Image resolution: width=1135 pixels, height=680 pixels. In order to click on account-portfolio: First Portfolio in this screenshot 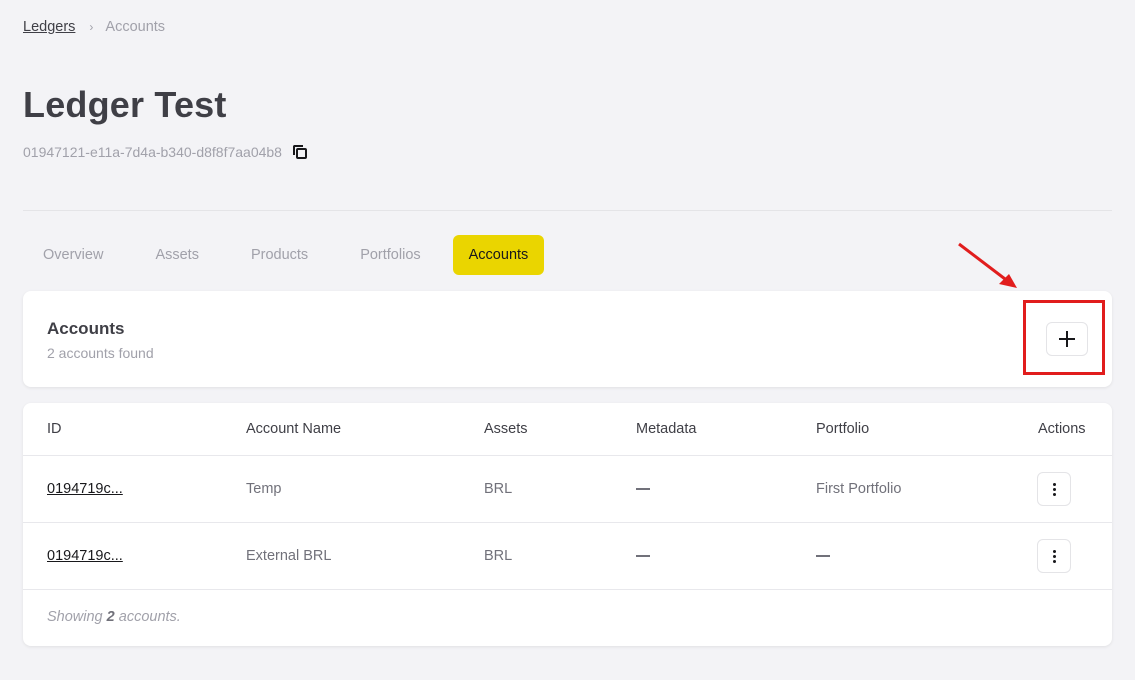, I will do `click(859, 489)`.